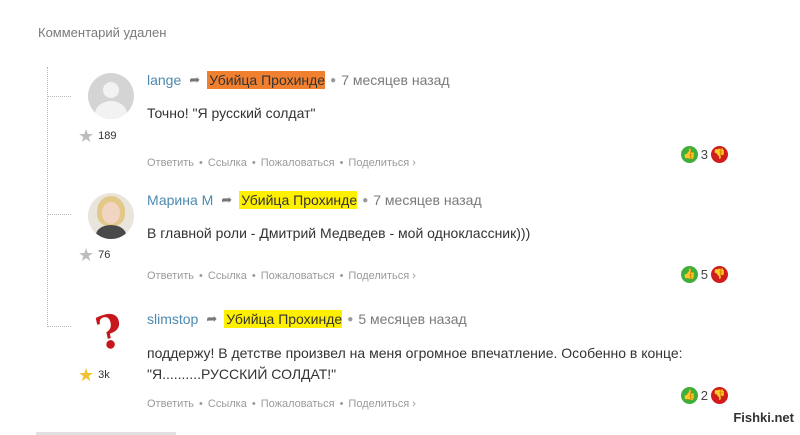 This screenshot has width=800, height=435. Describe the element at coordinates (111, 216) in the screenshot. I see `woman-photo-avatar` at that location.